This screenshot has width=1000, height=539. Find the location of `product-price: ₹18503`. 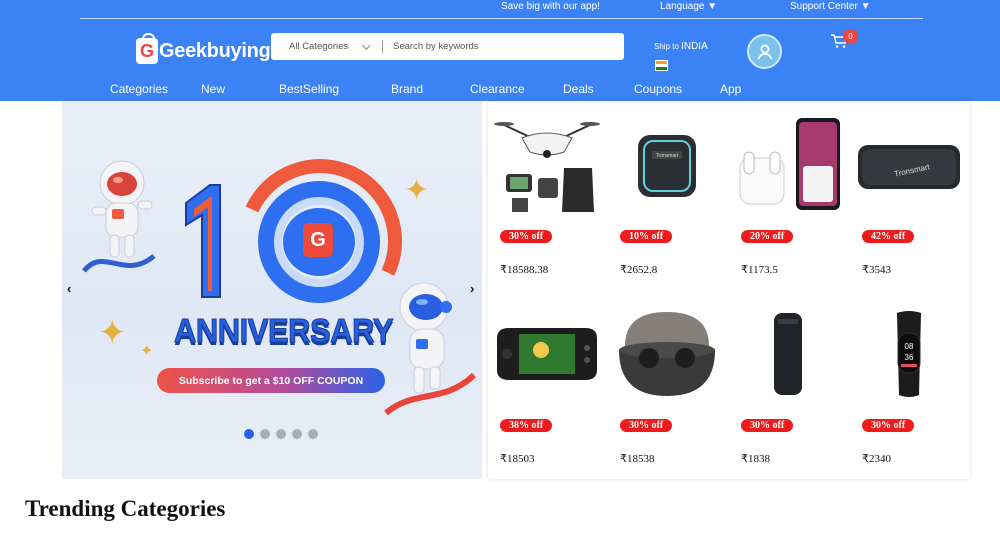

product-price: ₹18503 is located at coordinates (517, 459).